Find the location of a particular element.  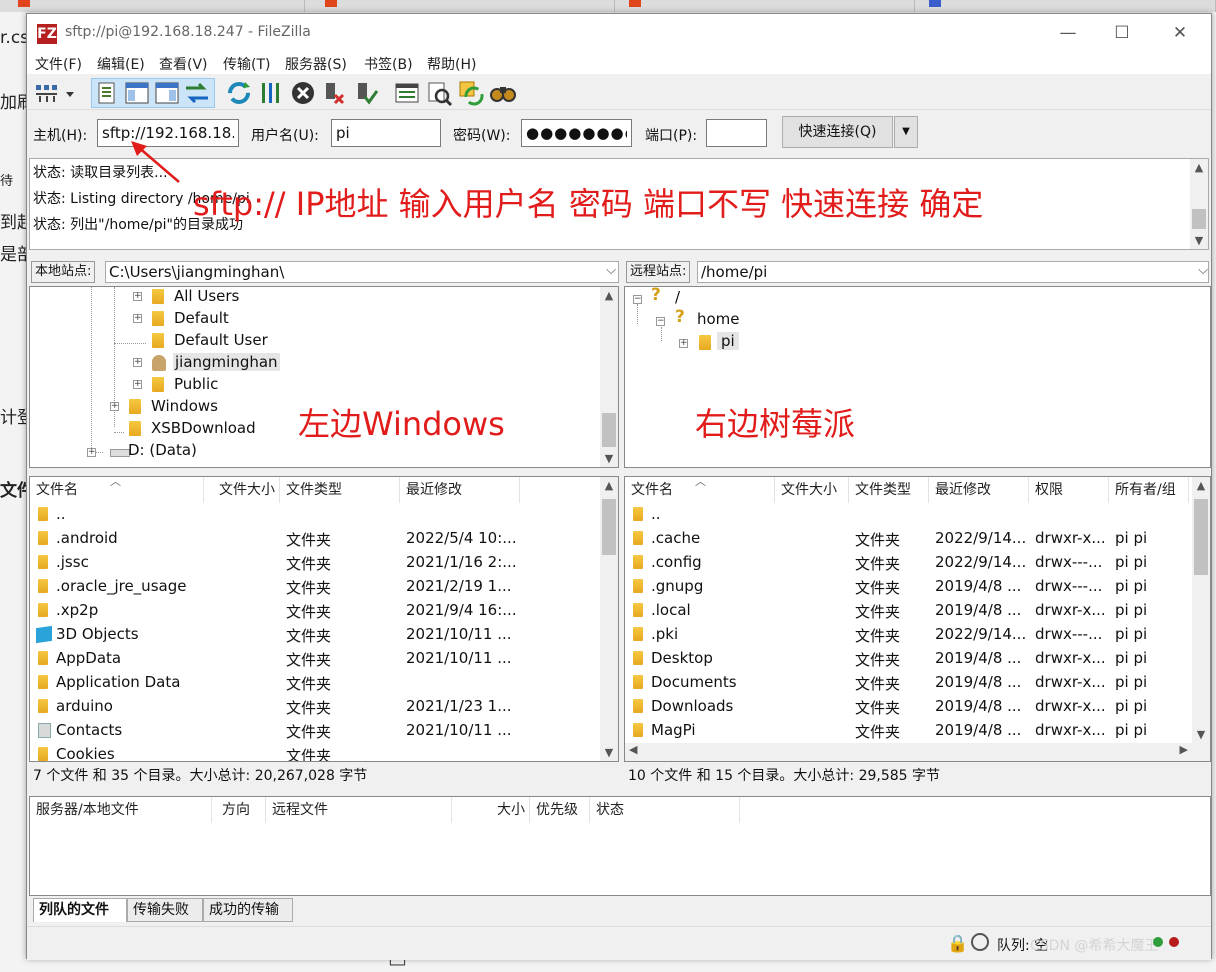

site-manager-icon is located at coordinates (47, 93).